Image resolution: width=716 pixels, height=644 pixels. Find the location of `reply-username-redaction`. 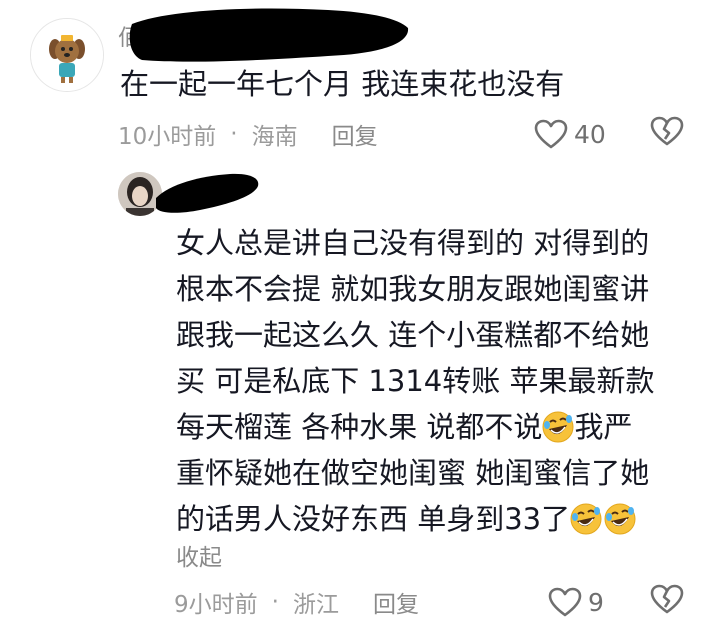

reply-username-redaction is located at coordinates (207, 193).